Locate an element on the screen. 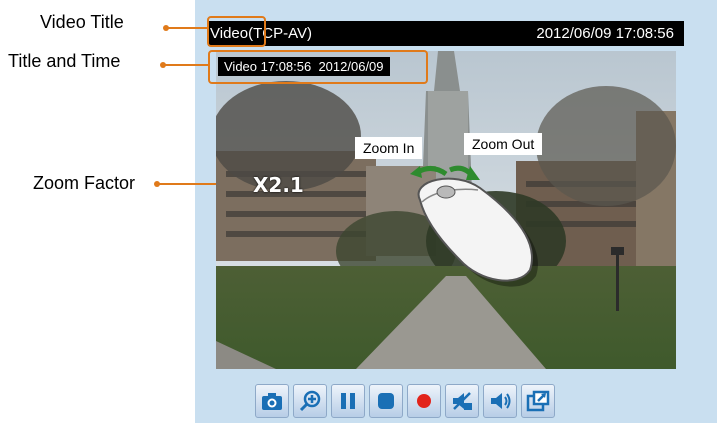 This screenshot has width=717, height=423. callout-line-video-title is located at coordinates (187, 28).